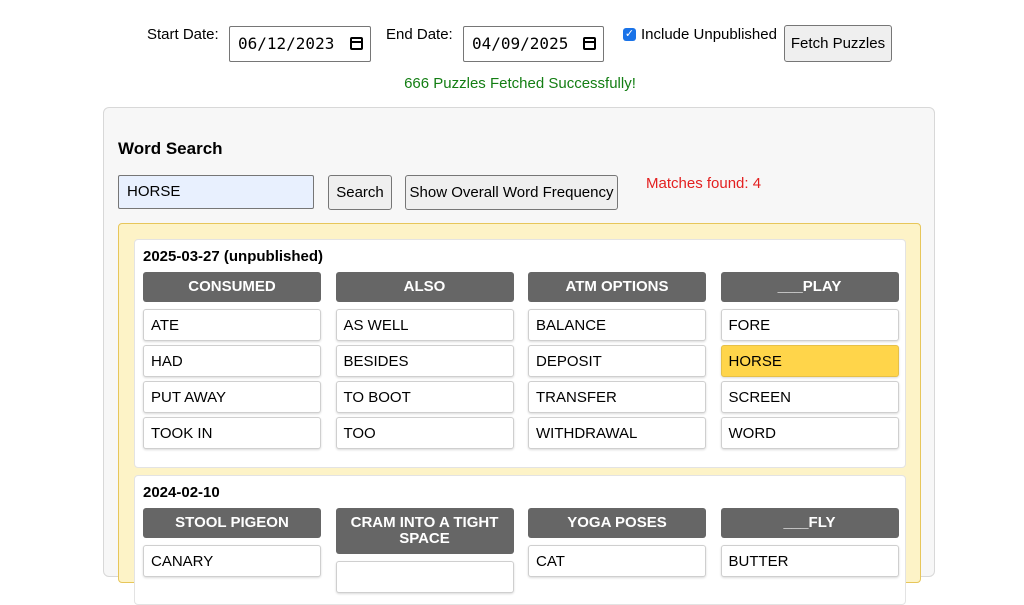 Image resolution: width=1024 pixels, height=605 pixels. Describe the element at coordinates (617, 561) in the screenshot. I see `word-tile: CAT` at that location.